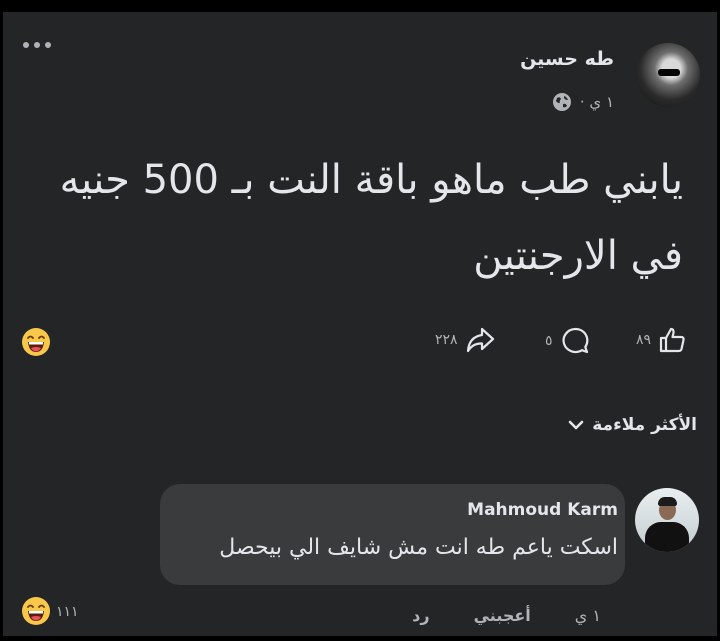 The width and height of the screenshot is (720, 641). What do you see at coordinates (67, 612) in the screenshot?
I see `comment-reaction-count: ١١١` at bounding box center [67, 612].